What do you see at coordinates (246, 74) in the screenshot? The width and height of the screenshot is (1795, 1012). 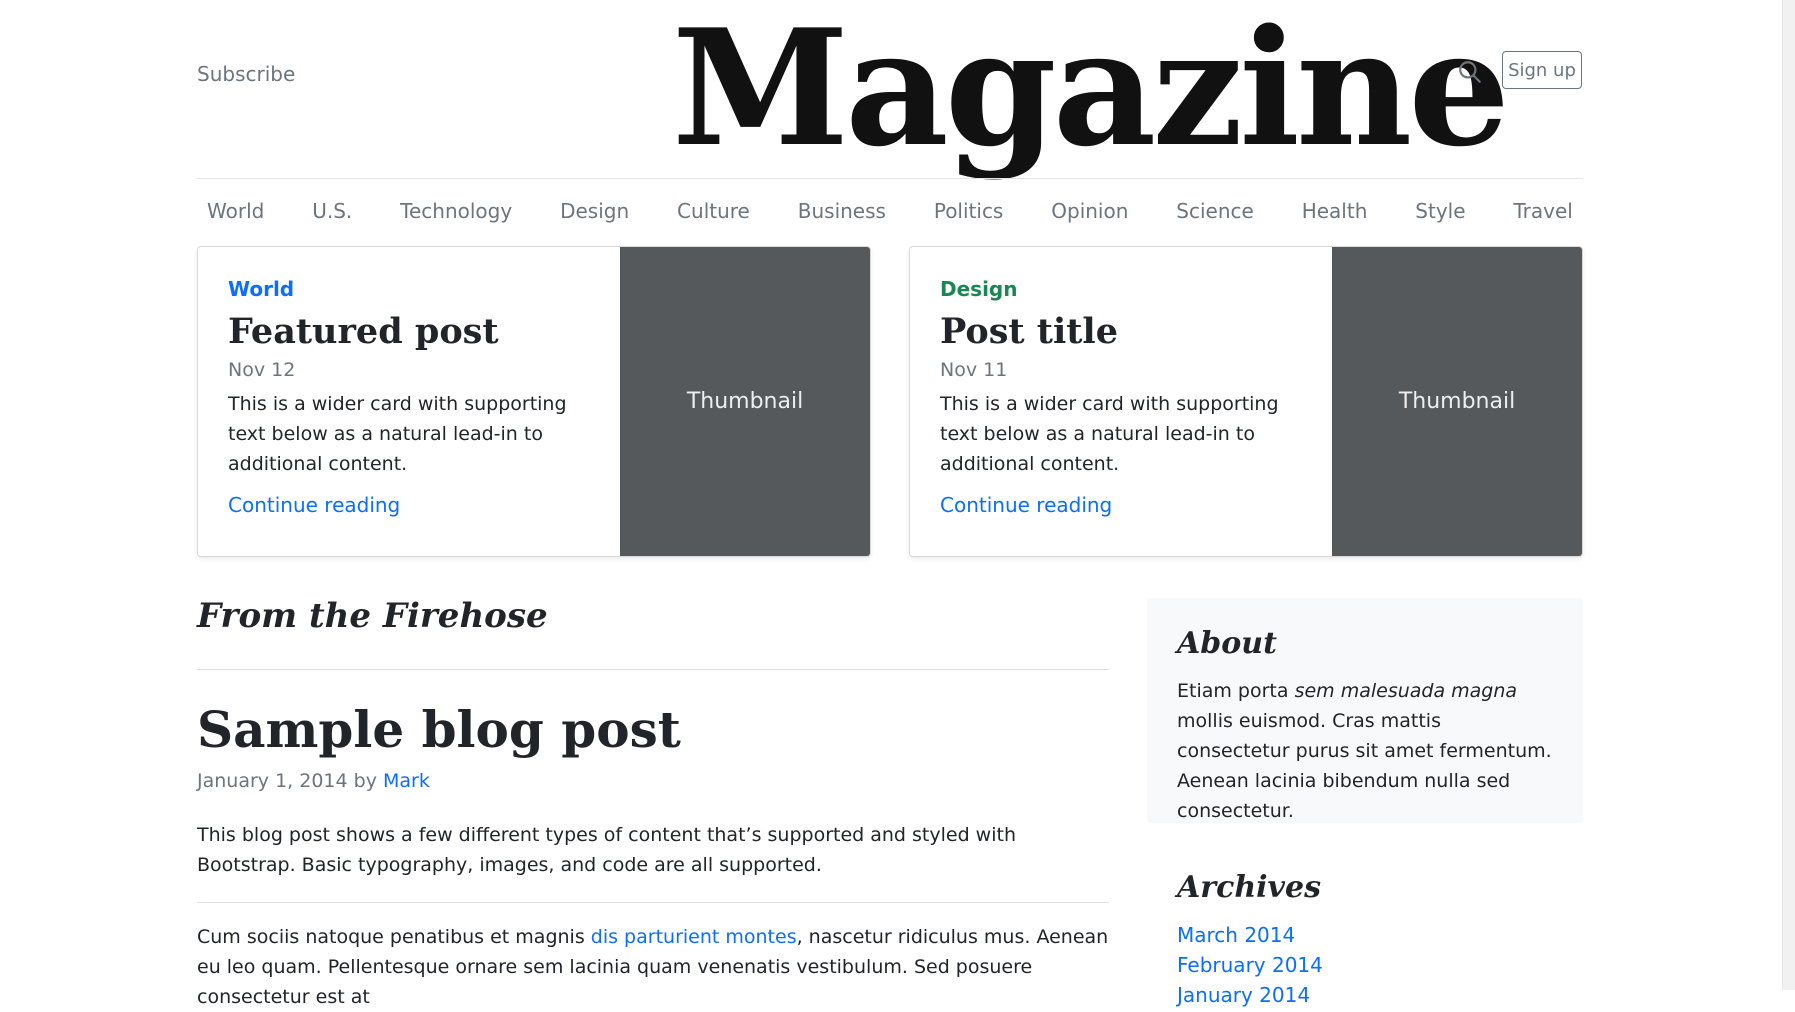 I see `subscribe-link: Subscribe` at bounding box center [246, 74].